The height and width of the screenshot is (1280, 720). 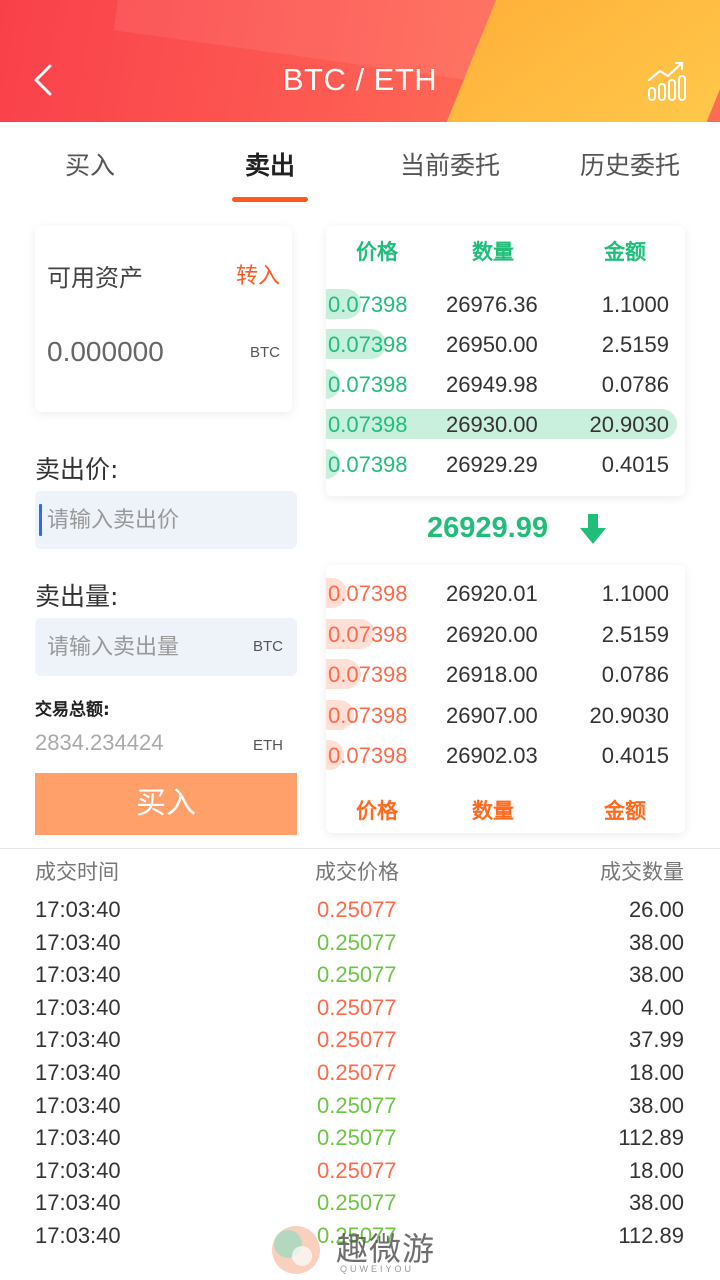 I want to click on trades-header: 成交时间 成交价格 成交数量, so click(x=360, y=871).